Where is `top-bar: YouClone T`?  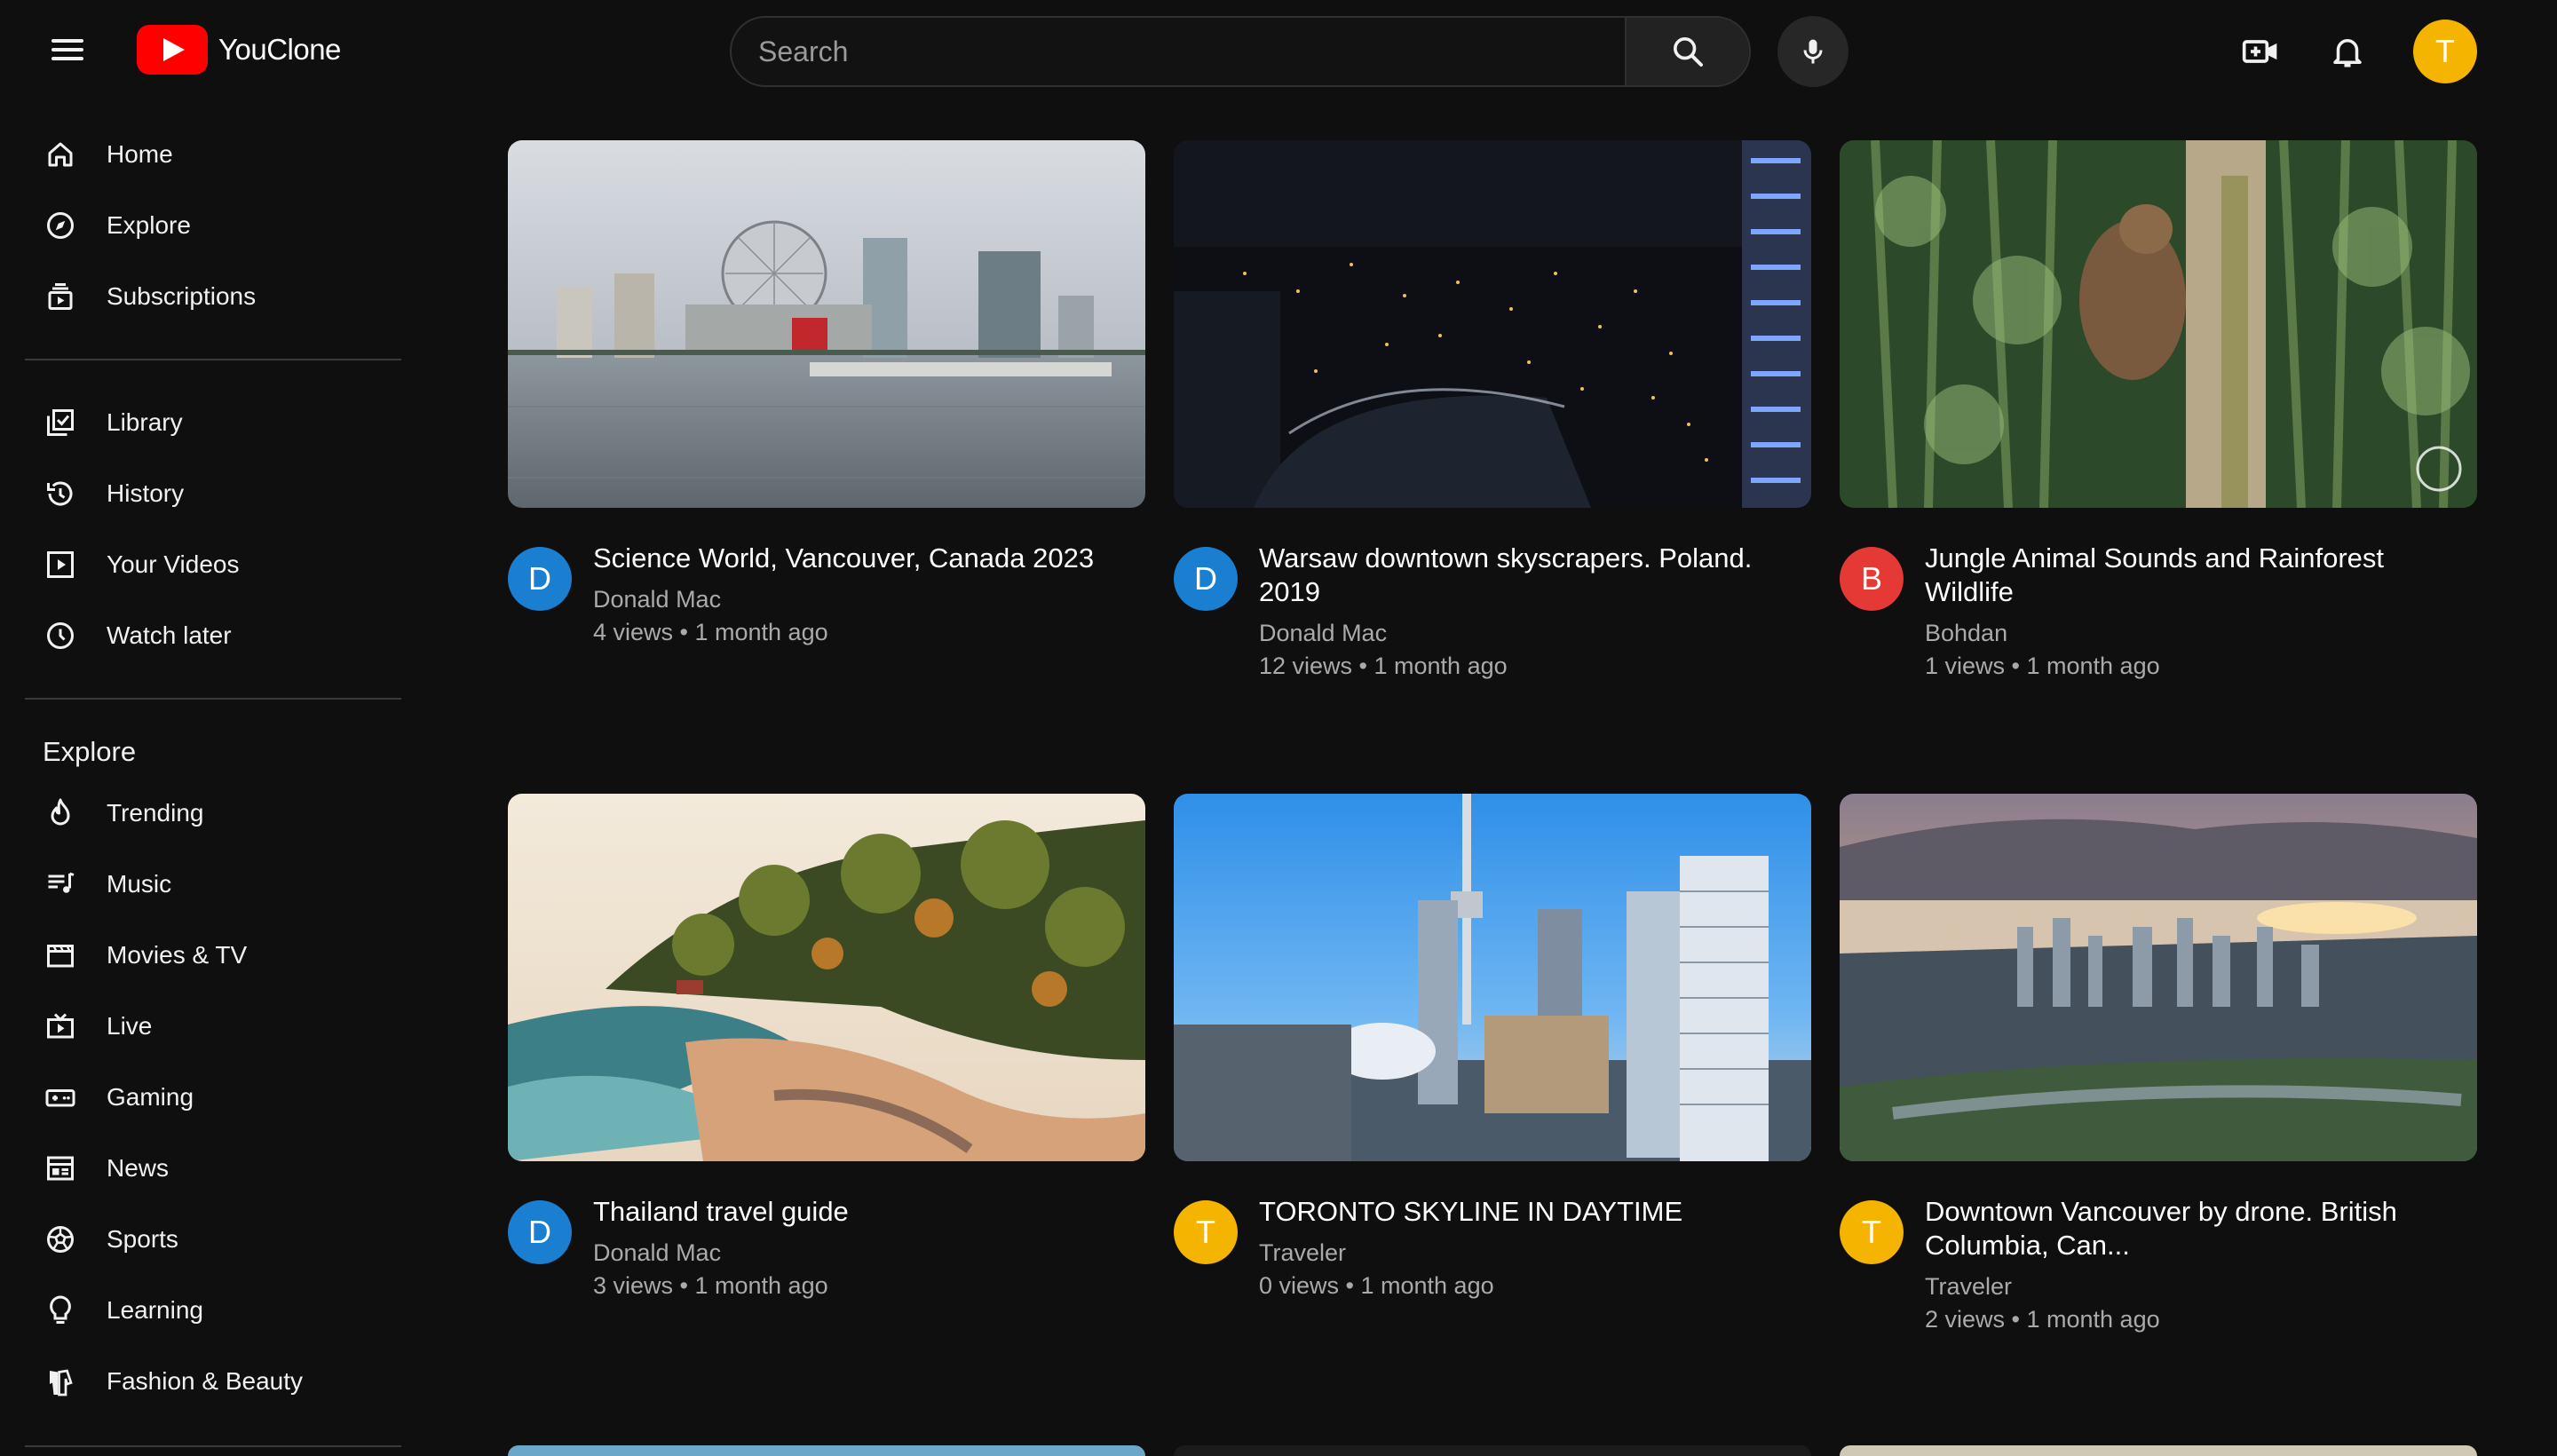
top-bar: YouClone T is located at coordinates (1278, 49).